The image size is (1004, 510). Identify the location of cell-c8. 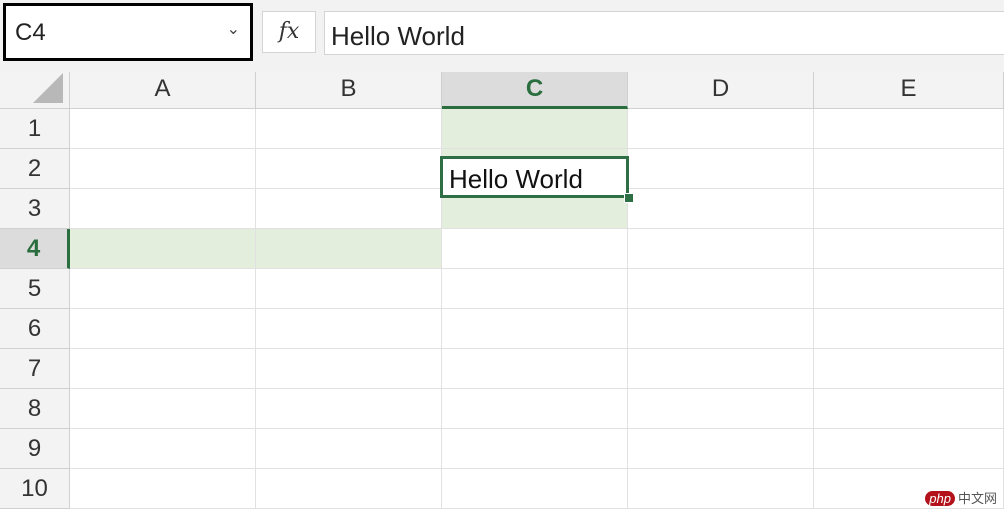
(535, 409).